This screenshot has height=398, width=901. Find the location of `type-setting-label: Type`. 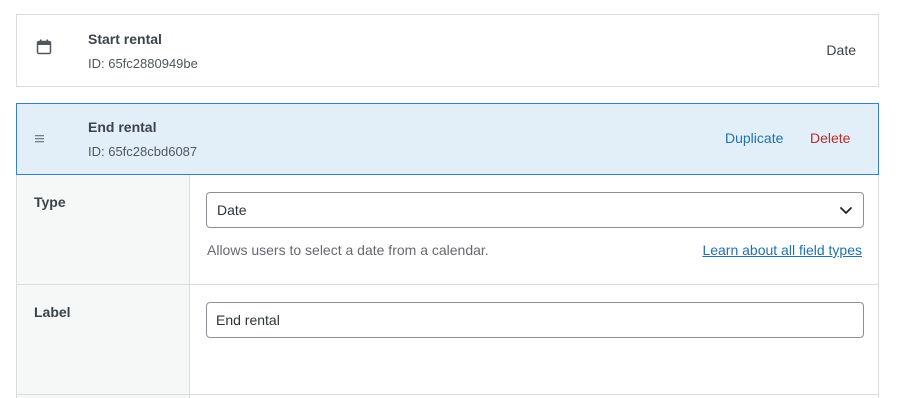

type-setting-label: Type is located at coordinates (50, 202).